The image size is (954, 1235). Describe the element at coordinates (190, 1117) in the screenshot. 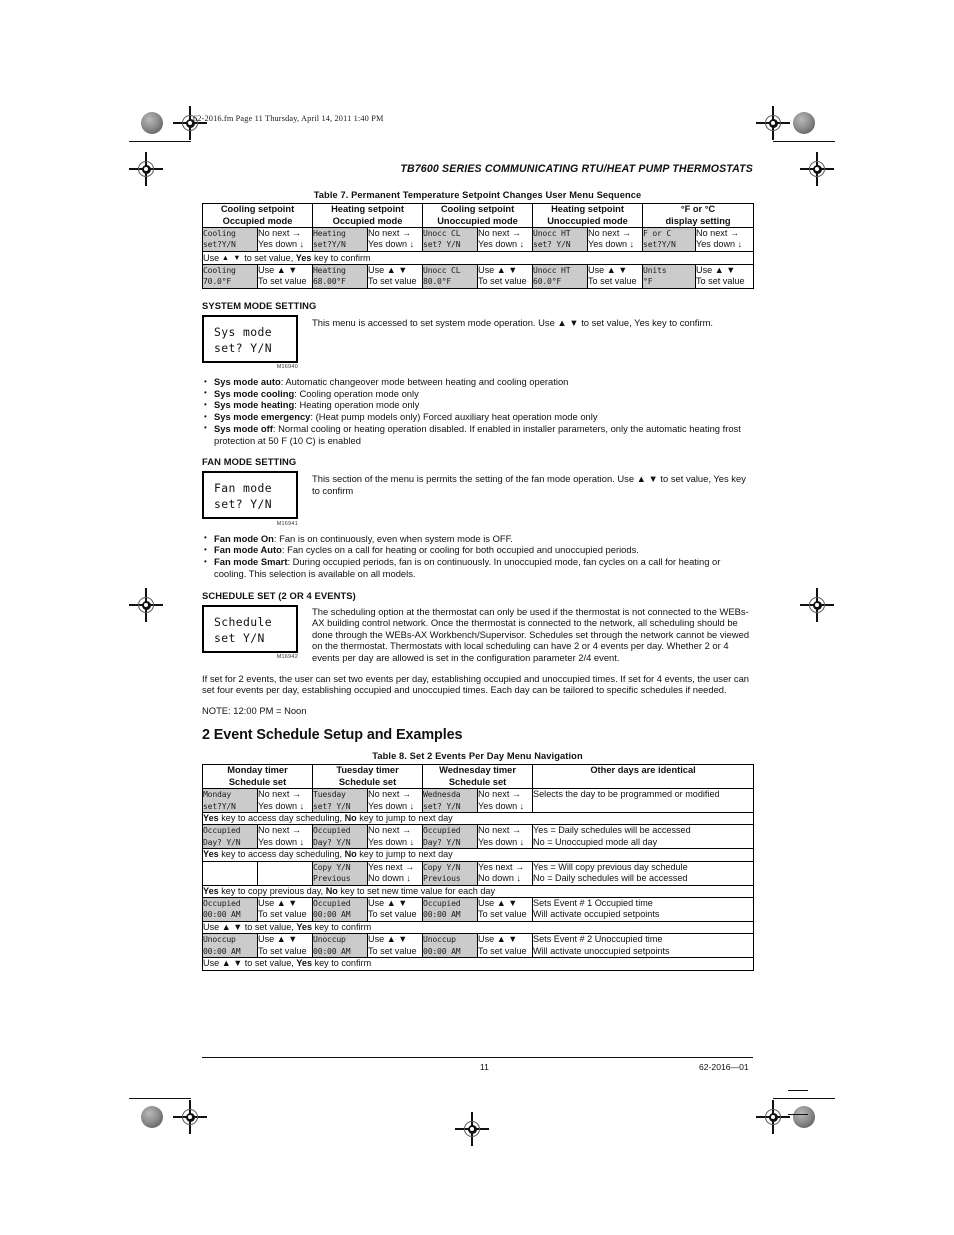

I see `registration-mark-bottom-left` at that location.